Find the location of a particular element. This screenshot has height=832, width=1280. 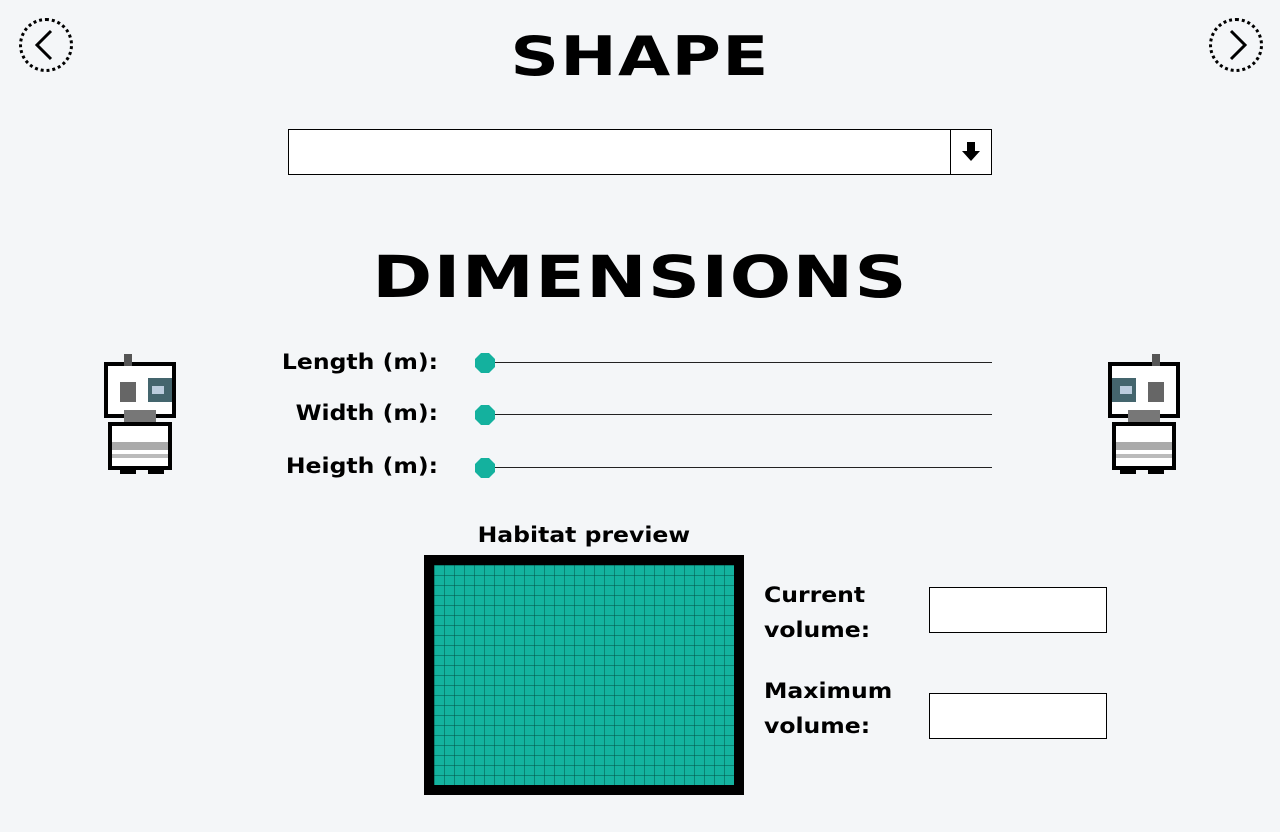

chevron-right-icon is located at coordinates (1238, 45).